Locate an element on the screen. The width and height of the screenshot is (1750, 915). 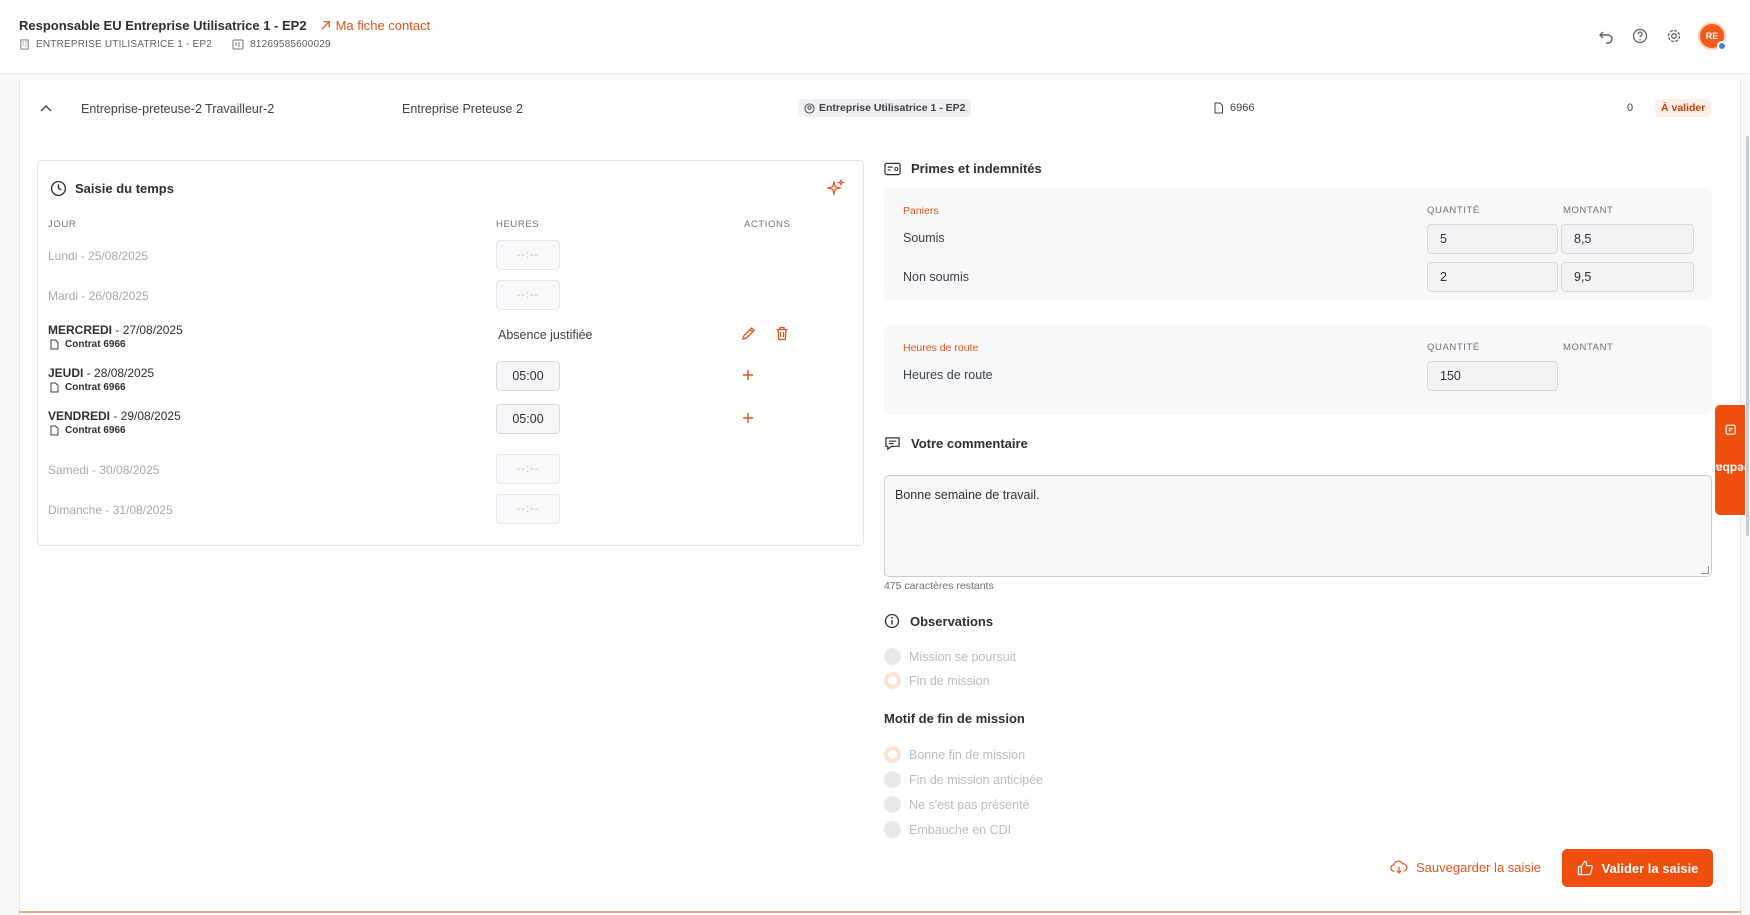
pencil-icon is located at coordinates (748, 333).